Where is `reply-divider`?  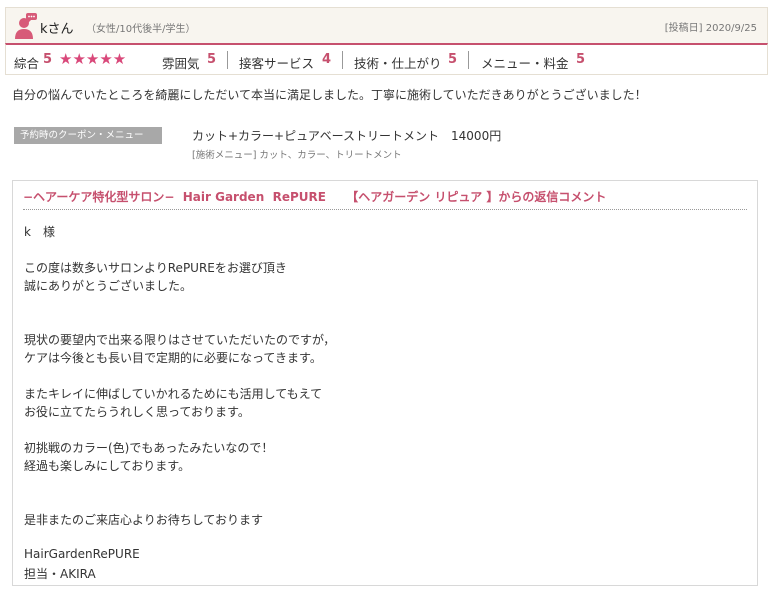
reply-divider is located at coordinates (385, 209).